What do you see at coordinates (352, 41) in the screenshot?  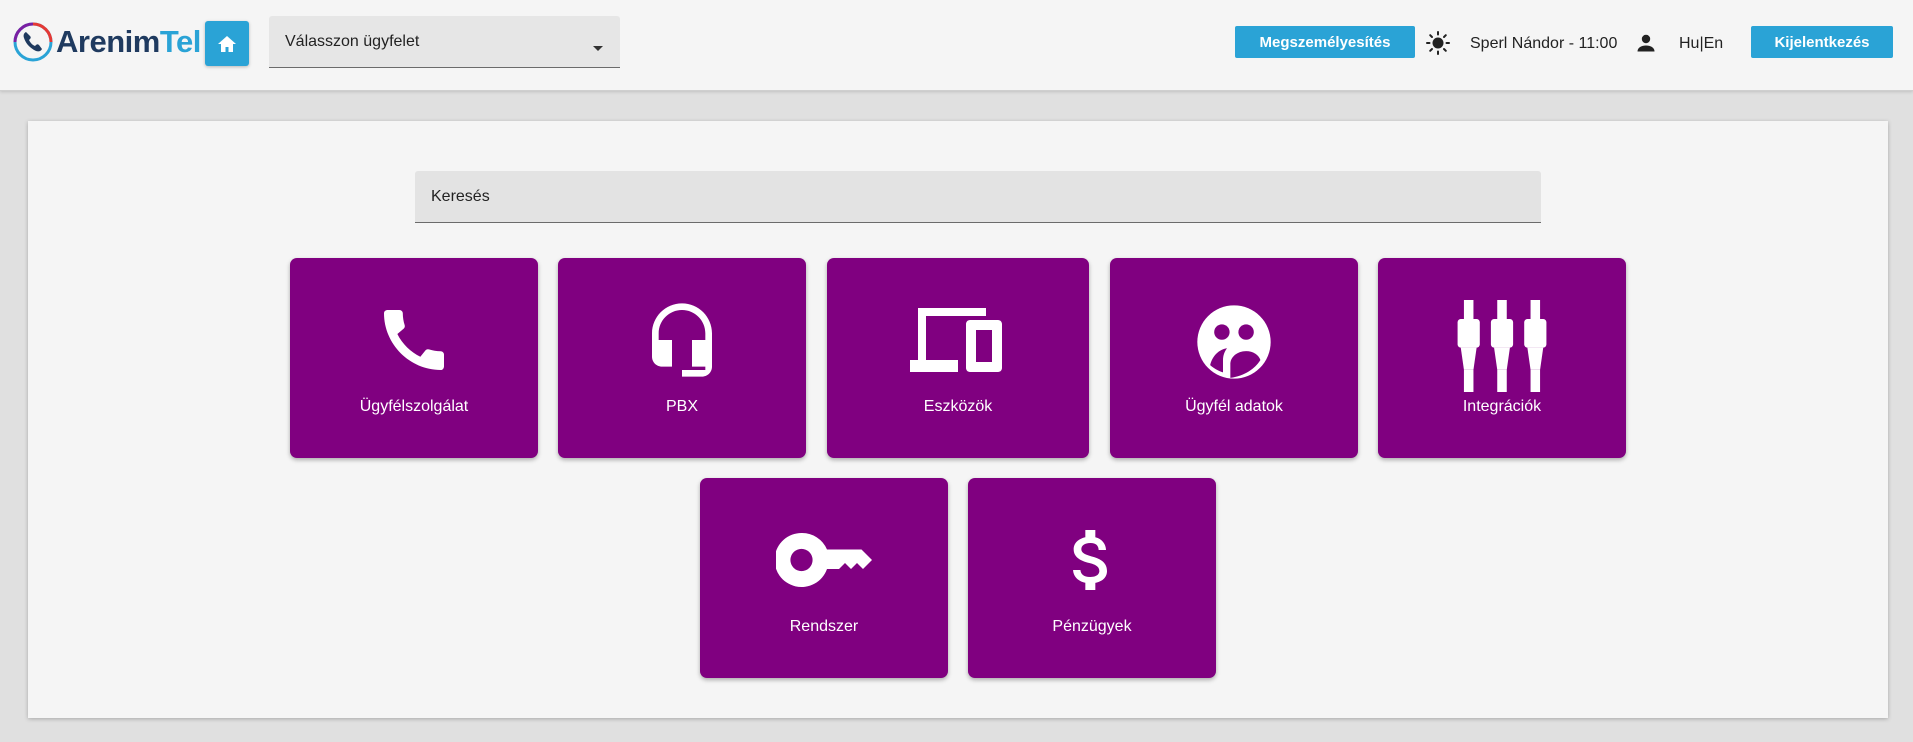 I see `client-select-value: Válasszon ügyfelet` at bounding box center [352, 41].